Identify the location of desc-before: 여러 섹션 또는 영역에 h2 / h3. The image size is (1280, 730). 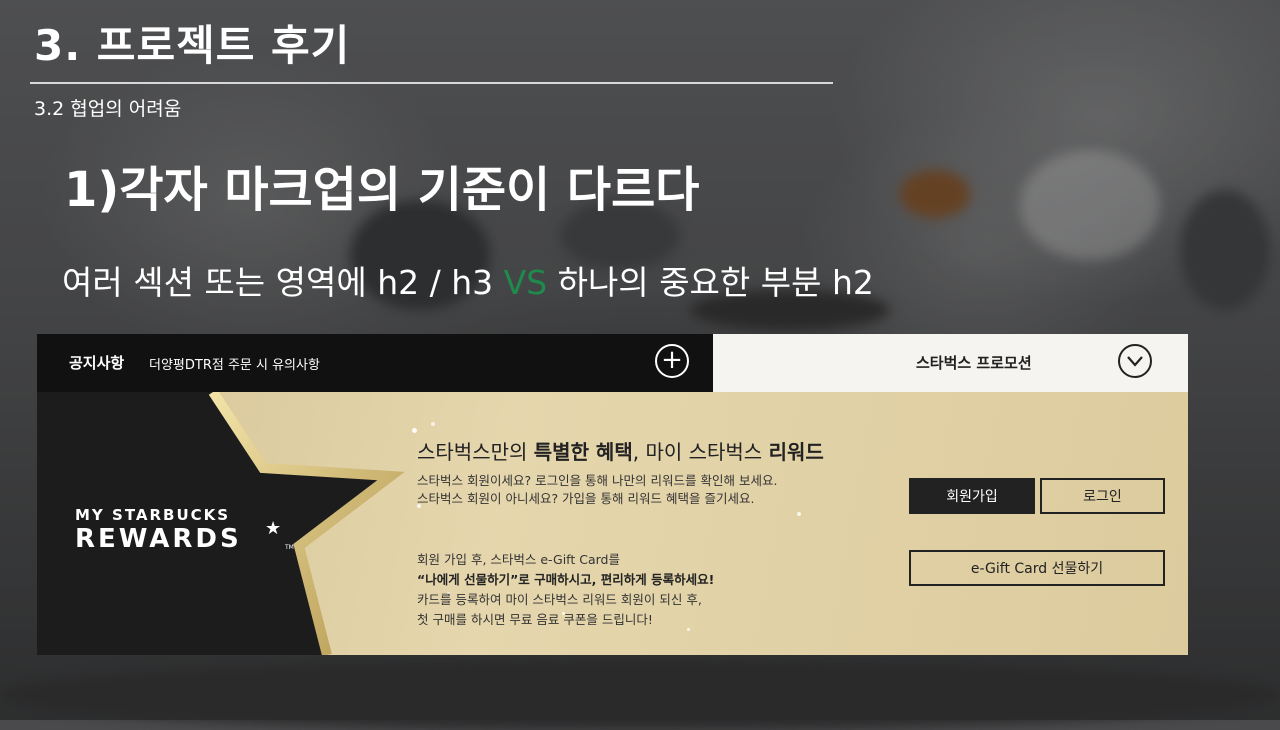
(283, 282).